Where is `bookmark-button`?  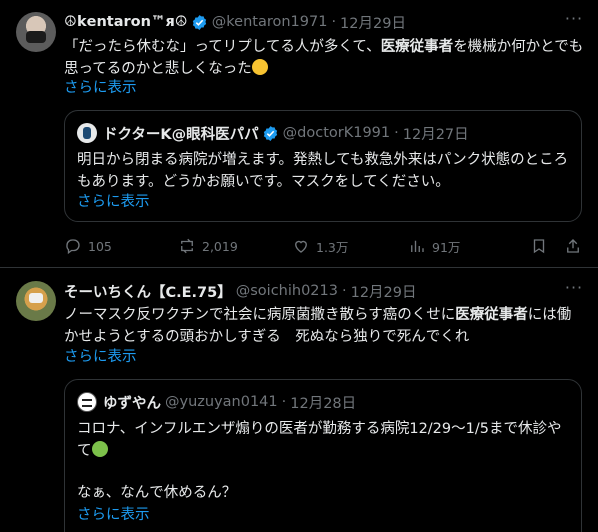
bookmark-button is located at coordinates (542, 246).